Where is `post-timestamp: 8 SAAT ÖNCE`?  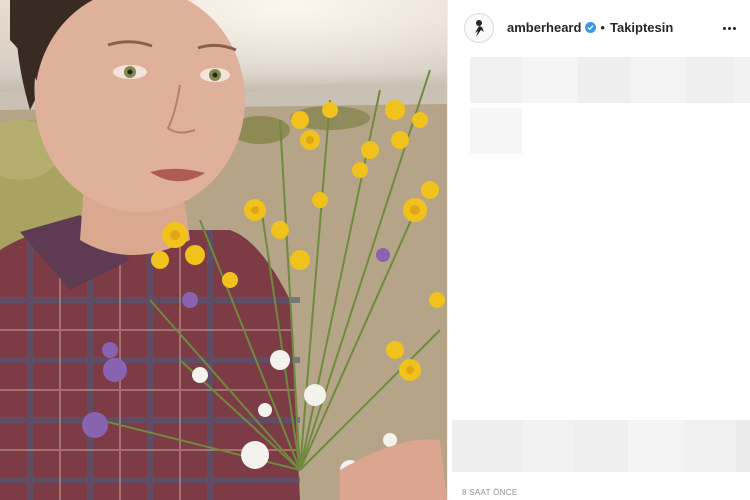 post-timestamp: 8 SAAT ÖNCE is located at coordinates (490, 492).